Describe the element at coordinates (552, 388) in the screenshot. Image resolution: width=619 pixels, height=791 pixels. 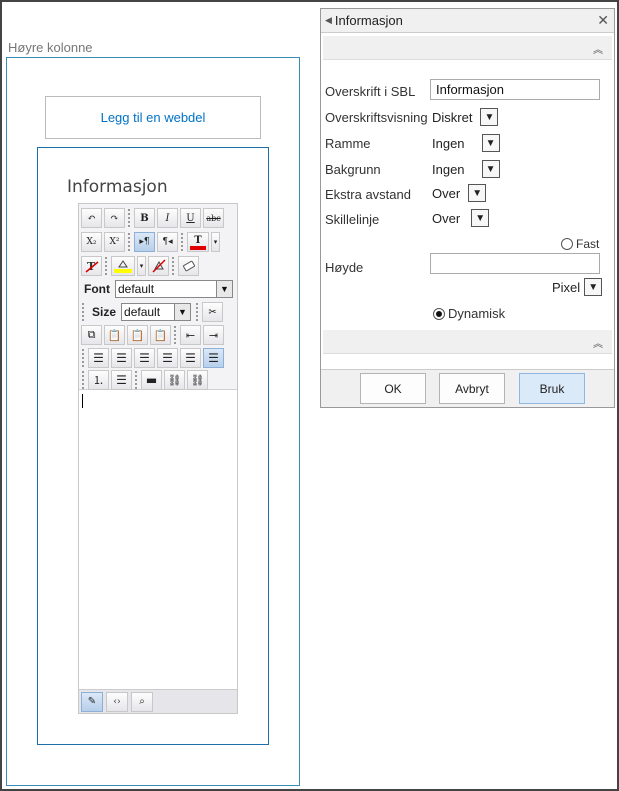
I see `apply-button: Bruk` at that location.